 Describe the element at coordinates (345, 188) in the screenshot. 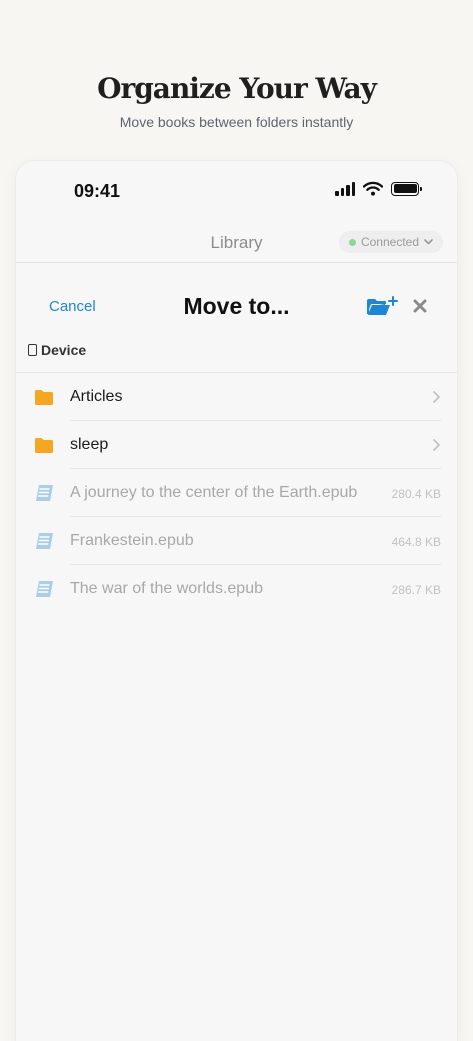

I see `signal-icon` at that location.